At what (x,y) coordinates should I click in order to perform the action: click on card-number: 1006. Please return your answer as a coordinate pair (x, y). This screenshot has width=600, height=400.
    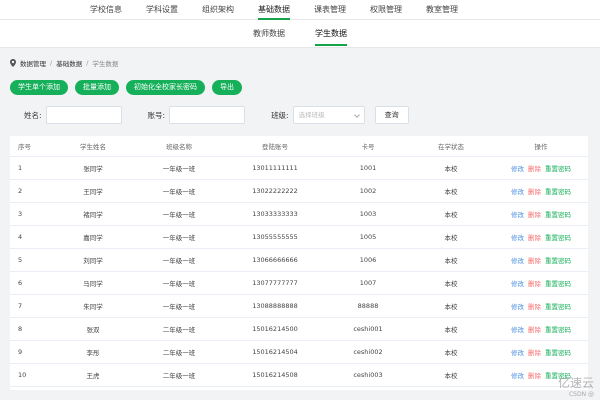
    Looking at the image, I should click on (368, 260).